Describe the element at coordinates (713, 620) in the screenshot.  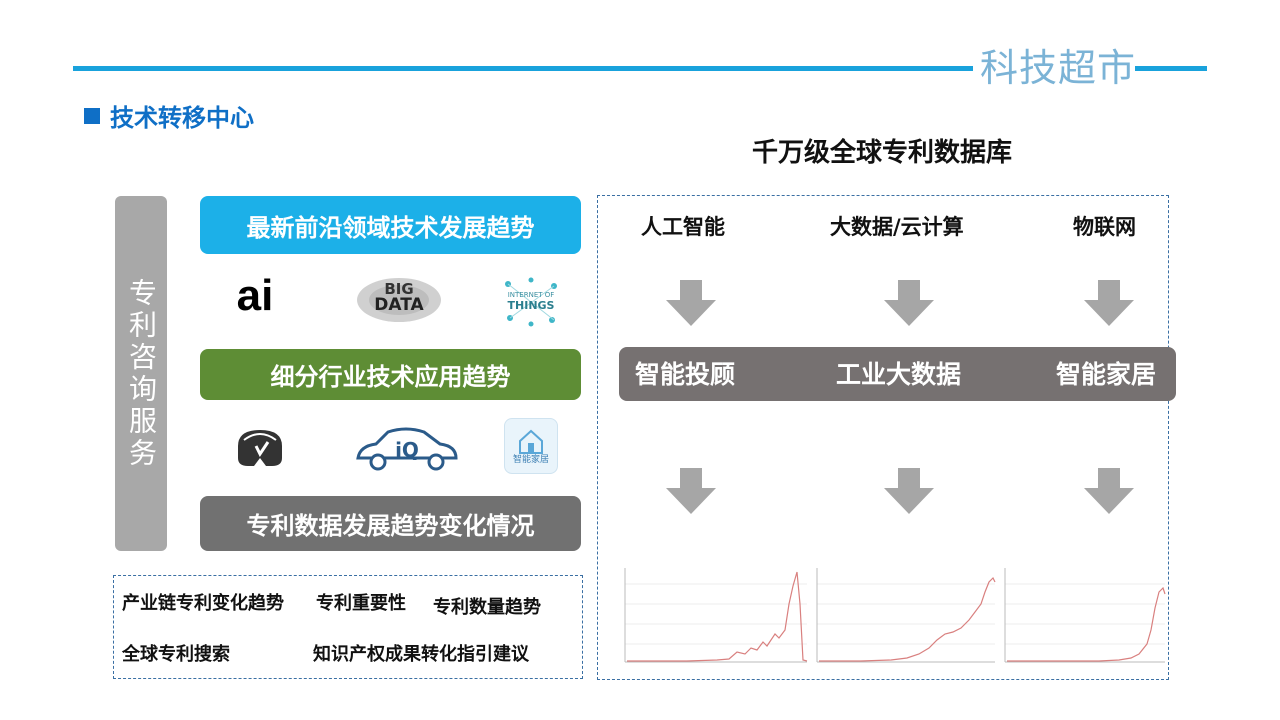
I see `trend-chart-thumbnail-ai` at that location.